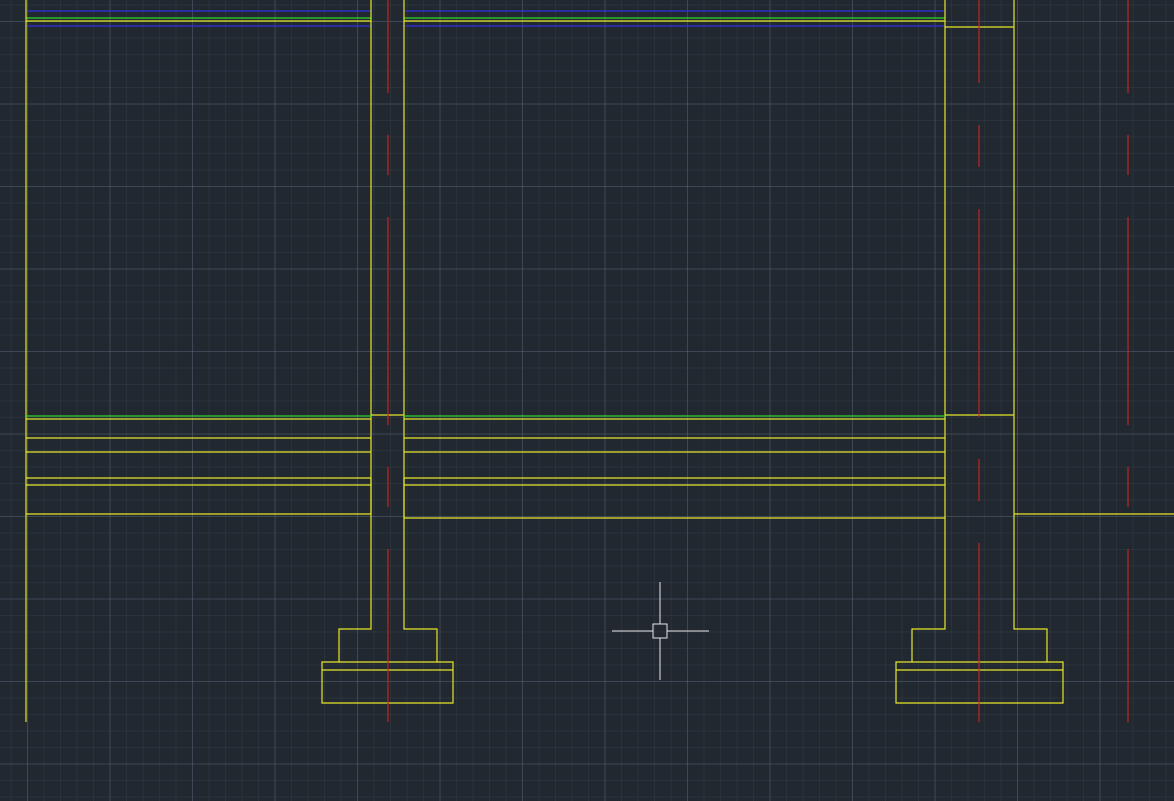 Image resolution: width=1174 pixels, height=801 pixels. I want to click on lower-beam, so click(600, 498).